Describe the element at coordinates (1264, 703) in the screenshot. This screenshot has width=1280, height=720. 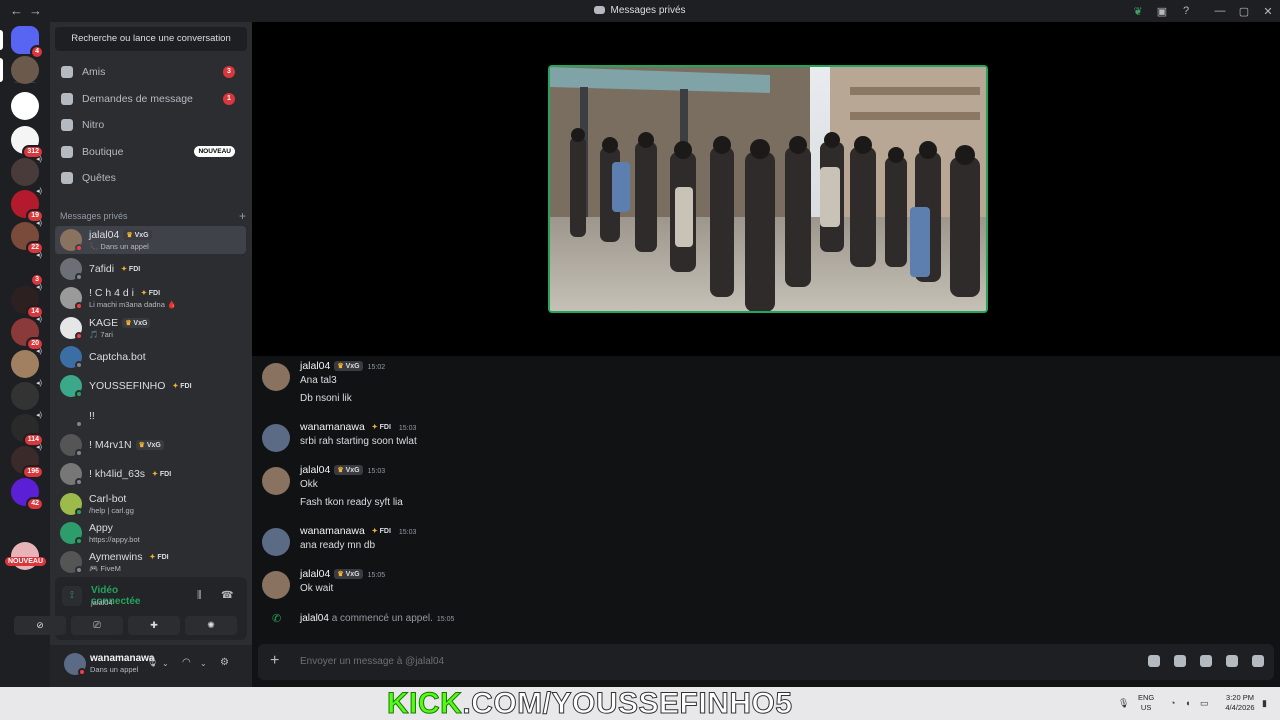
I see `notifications-icon: ▮` at that location.